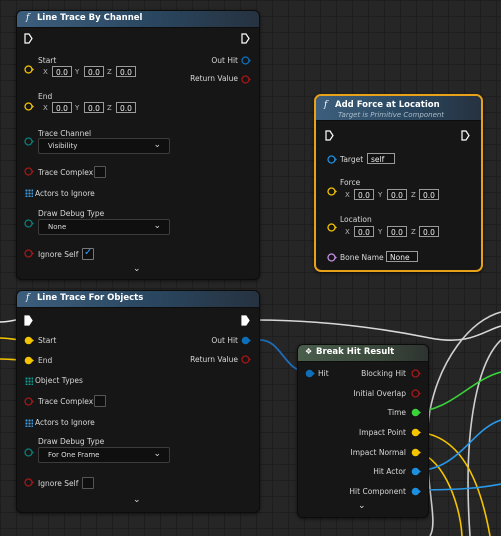 Image resolution: width=501 pixels, height=536 pixels. Describe the element at coordinates (104, 455) in the screenshot. I see `draw-debug-dropdown: For One Frame ⌄` at that location.